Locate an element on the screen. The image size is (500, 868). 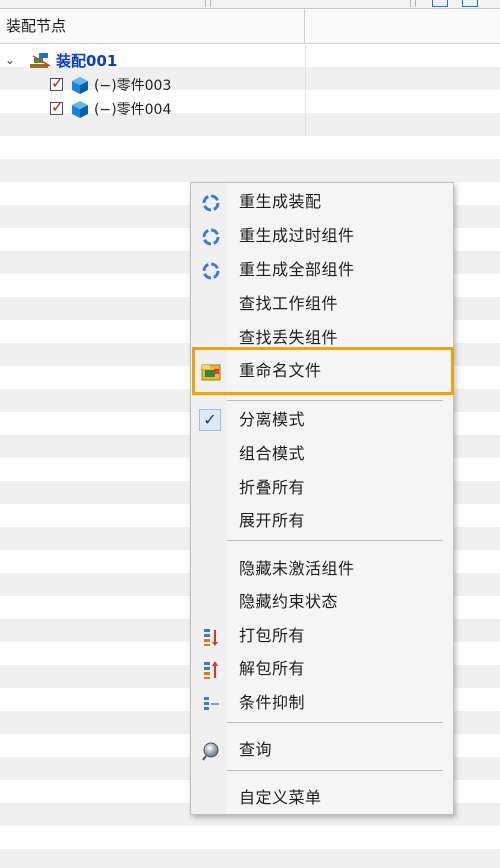
menu-item-regenerate-all: 重生成全部组件 is located at coordinates (322, 270).